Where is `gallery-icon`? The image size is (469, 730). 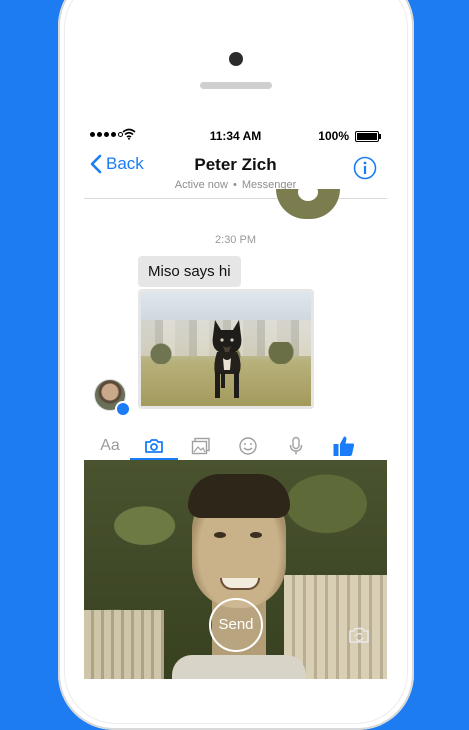
gallery-icon is located at coordinates (201, 445).